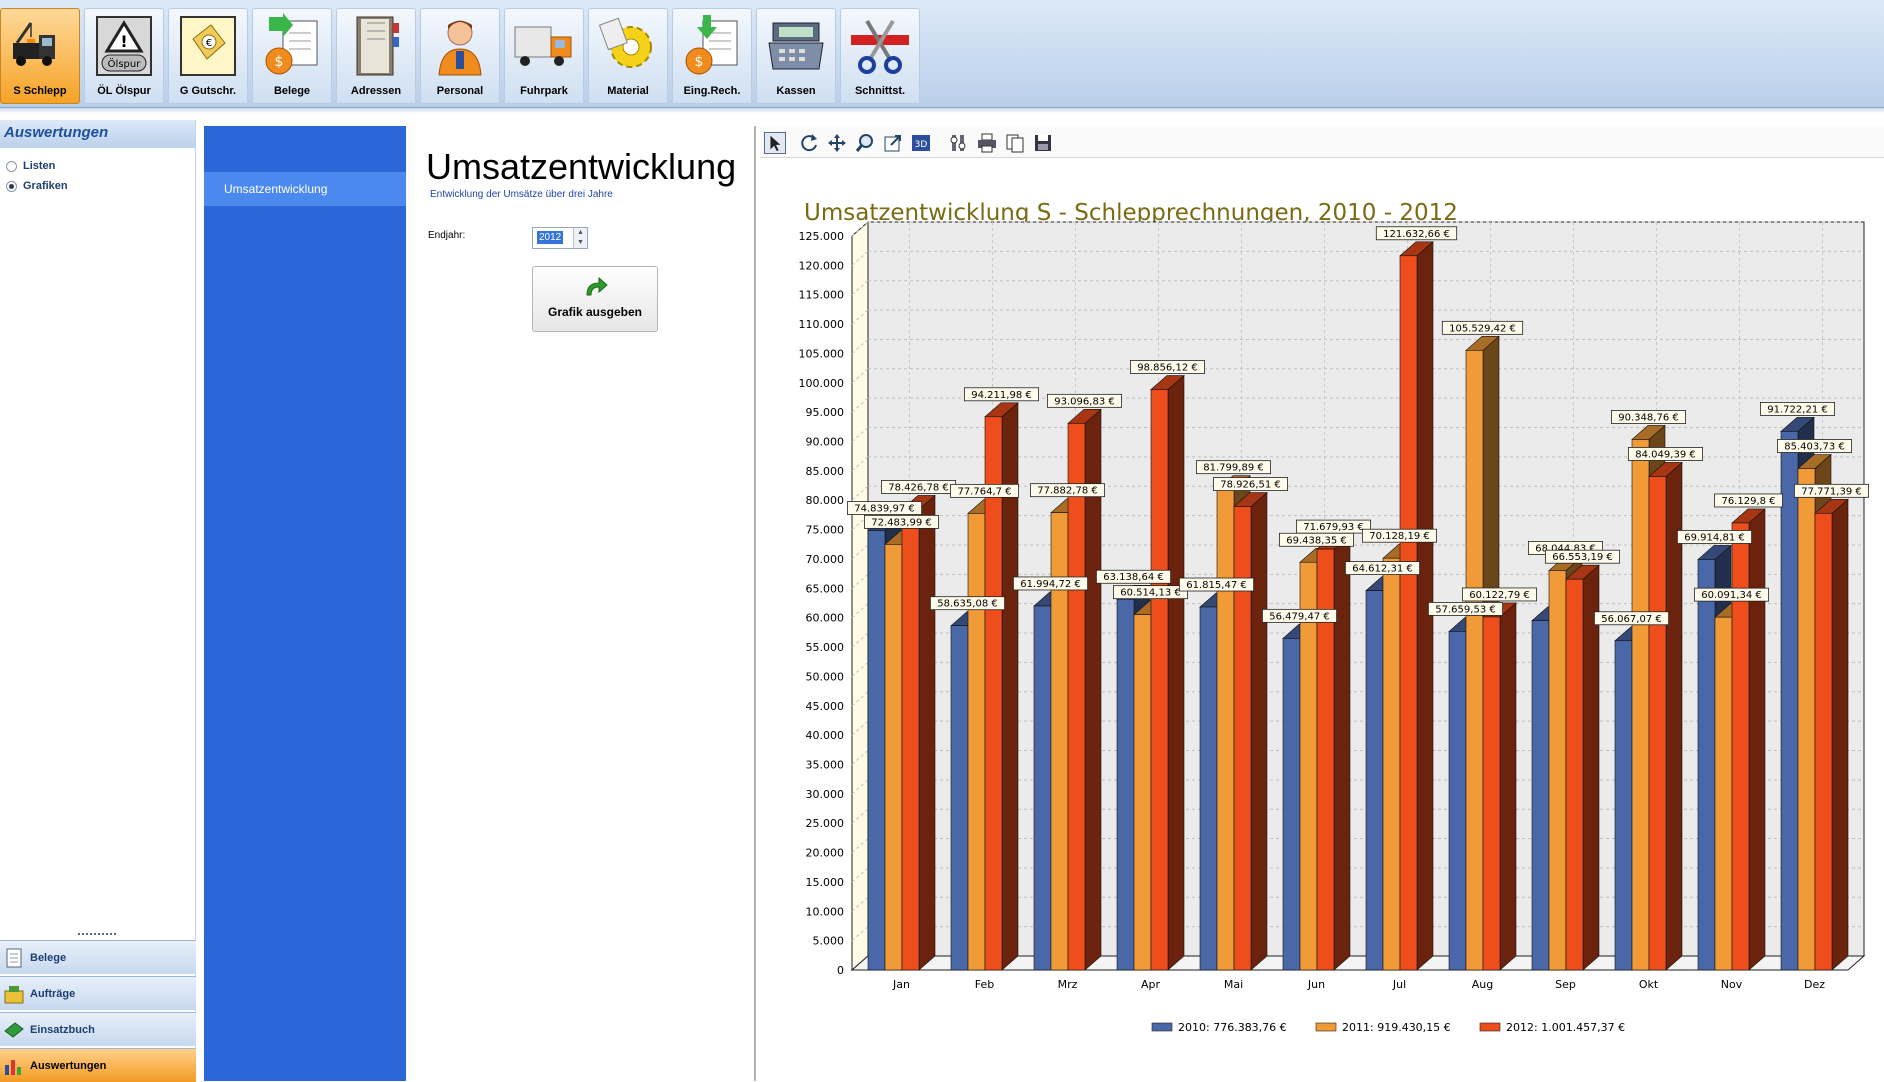 Image resolution: width=1884 pixels, height=1082 pixels. Describe the element at coordinates (1482, 984) in the screenshot. I see `x-tick-label: Aug` at that location.